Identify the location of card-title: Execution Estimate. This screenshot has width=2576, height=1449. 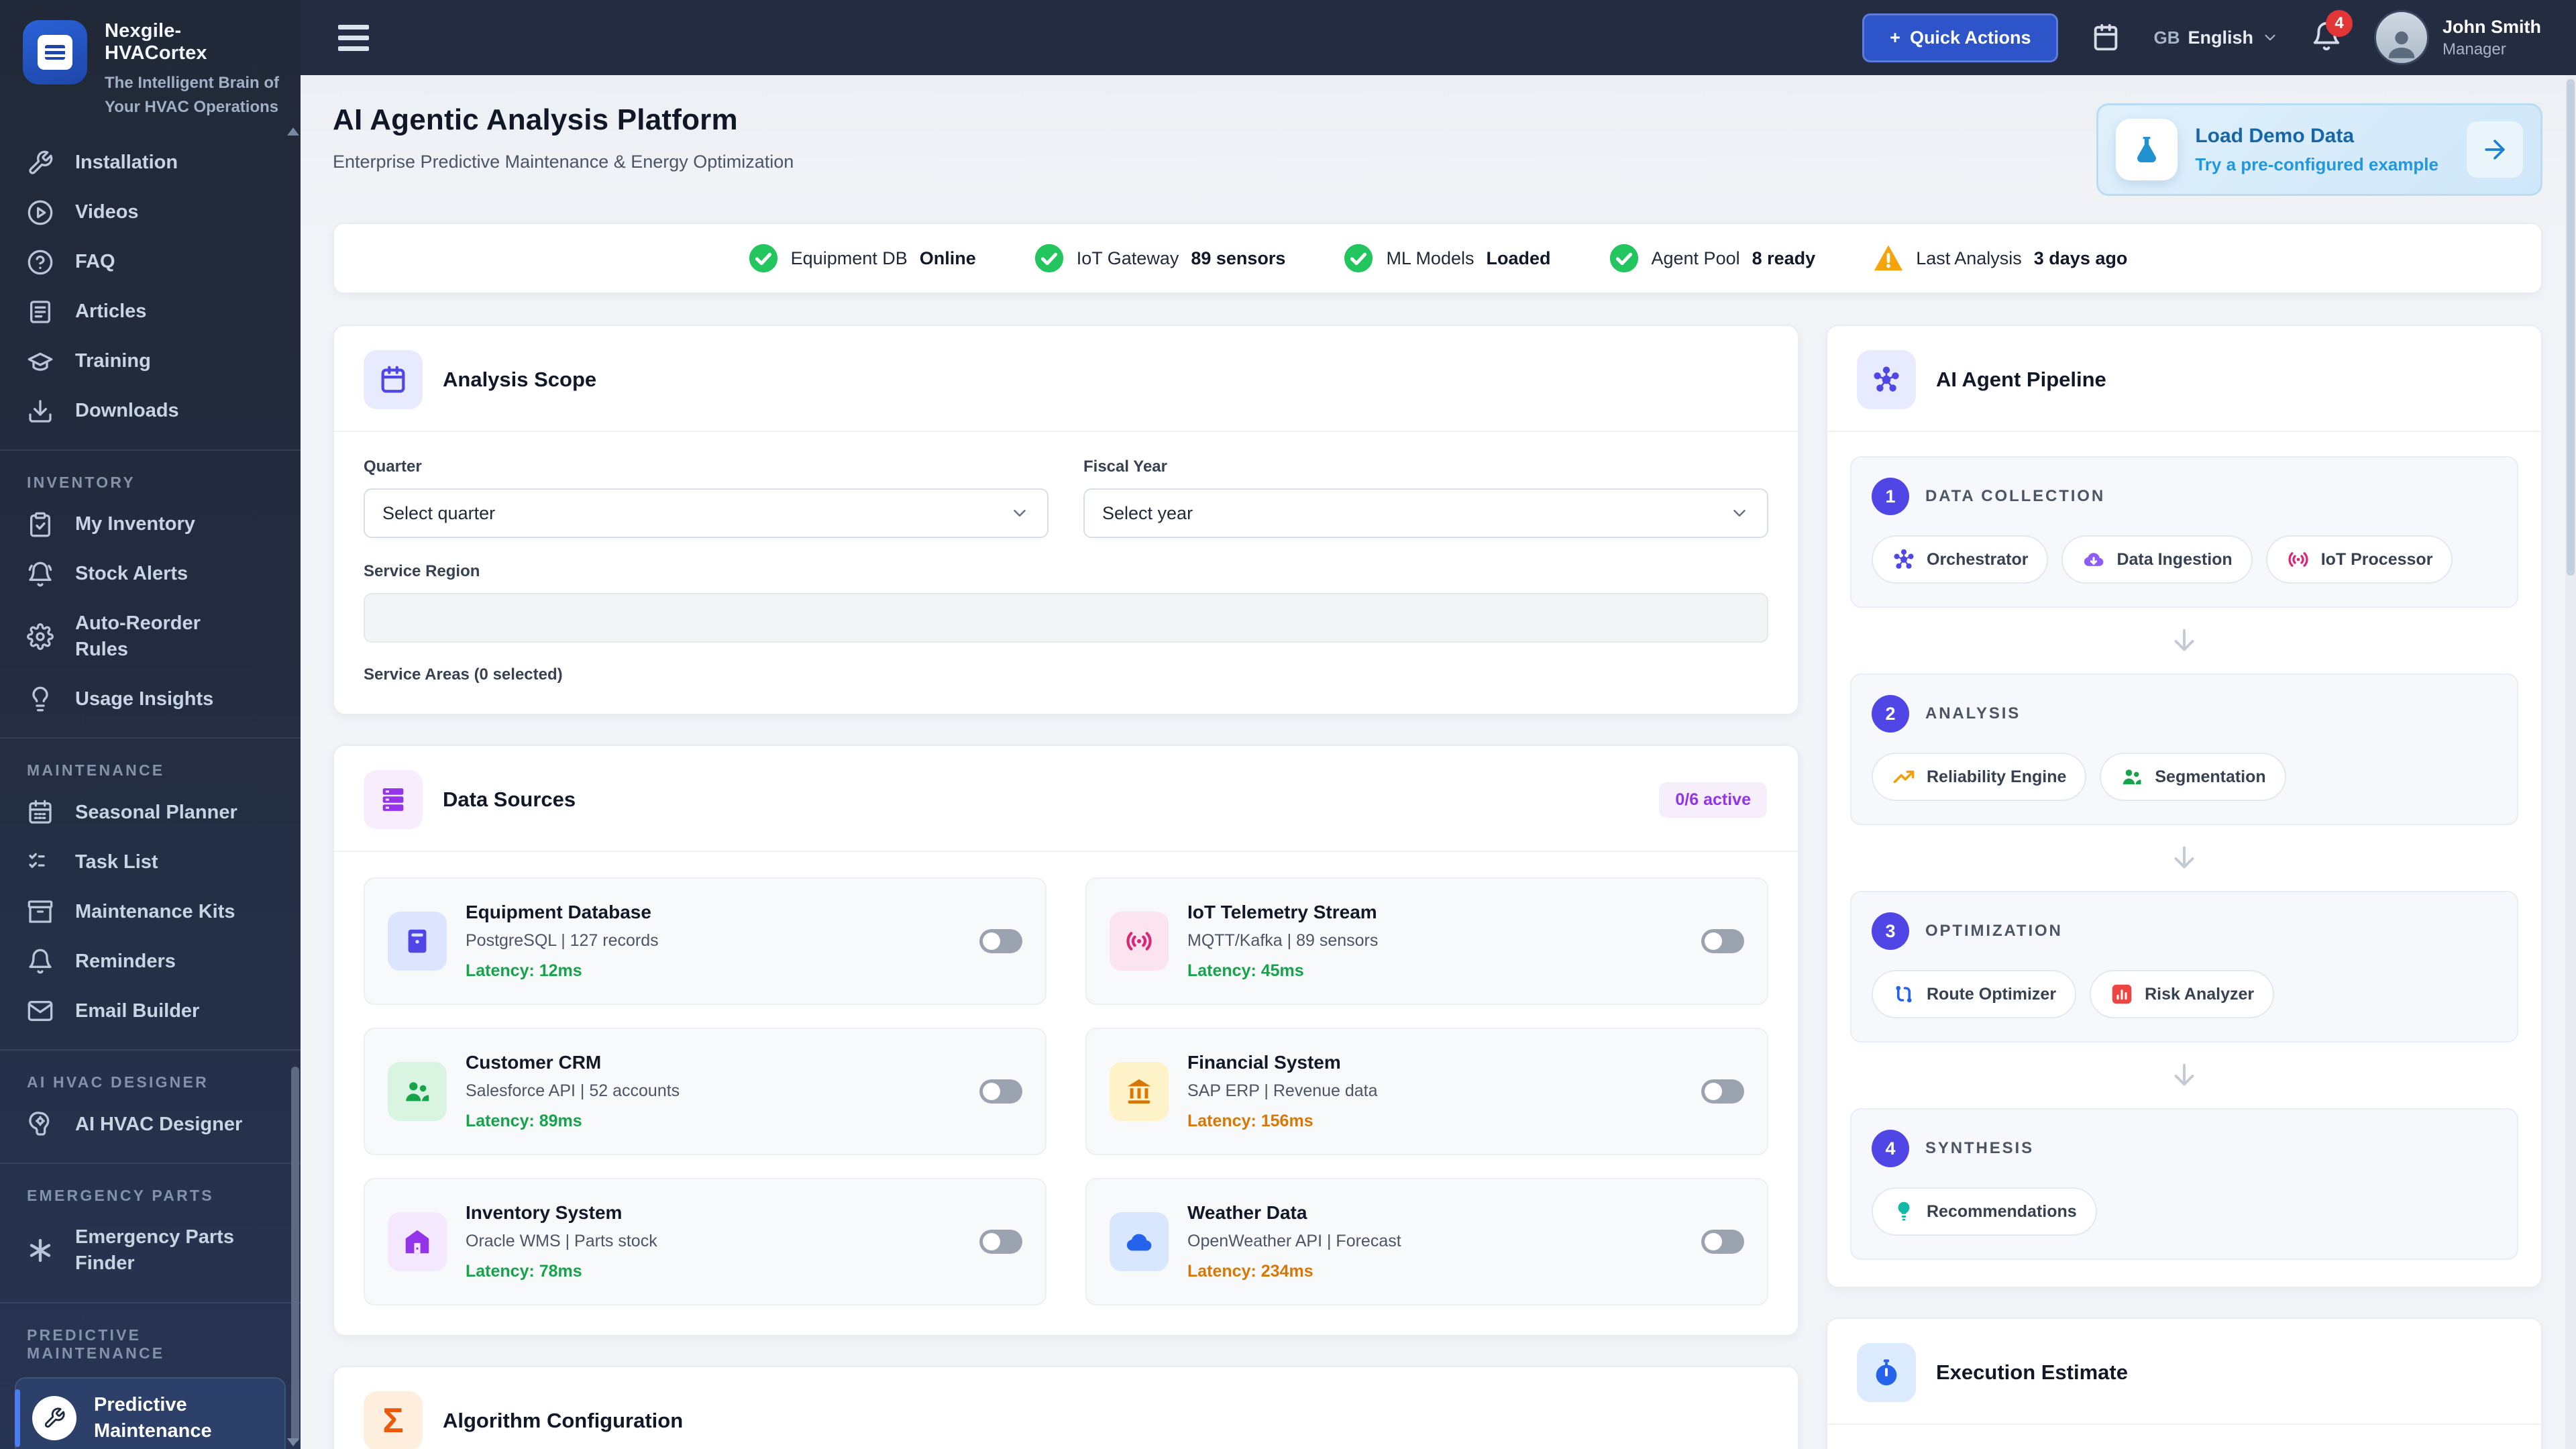
(2032, 1372).